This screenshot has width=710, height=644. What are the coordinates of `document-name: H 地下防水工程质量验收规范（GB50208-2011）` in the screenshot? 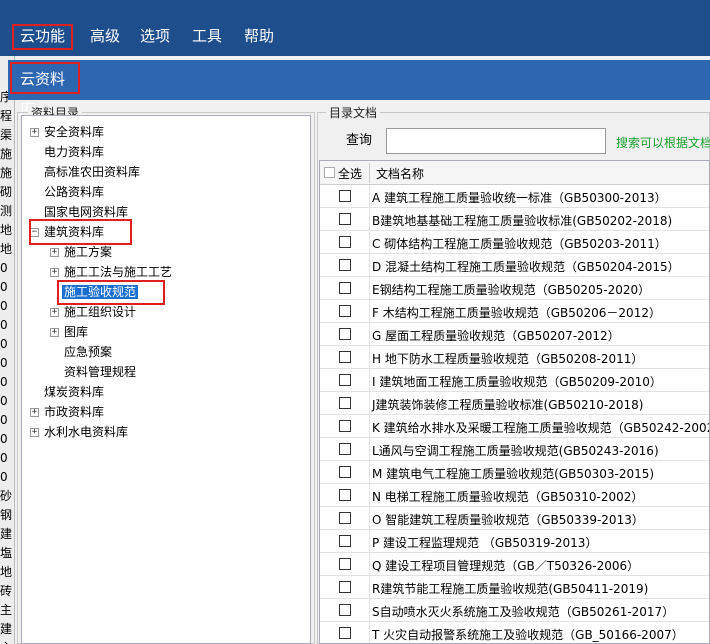 It's located at (508, 359).